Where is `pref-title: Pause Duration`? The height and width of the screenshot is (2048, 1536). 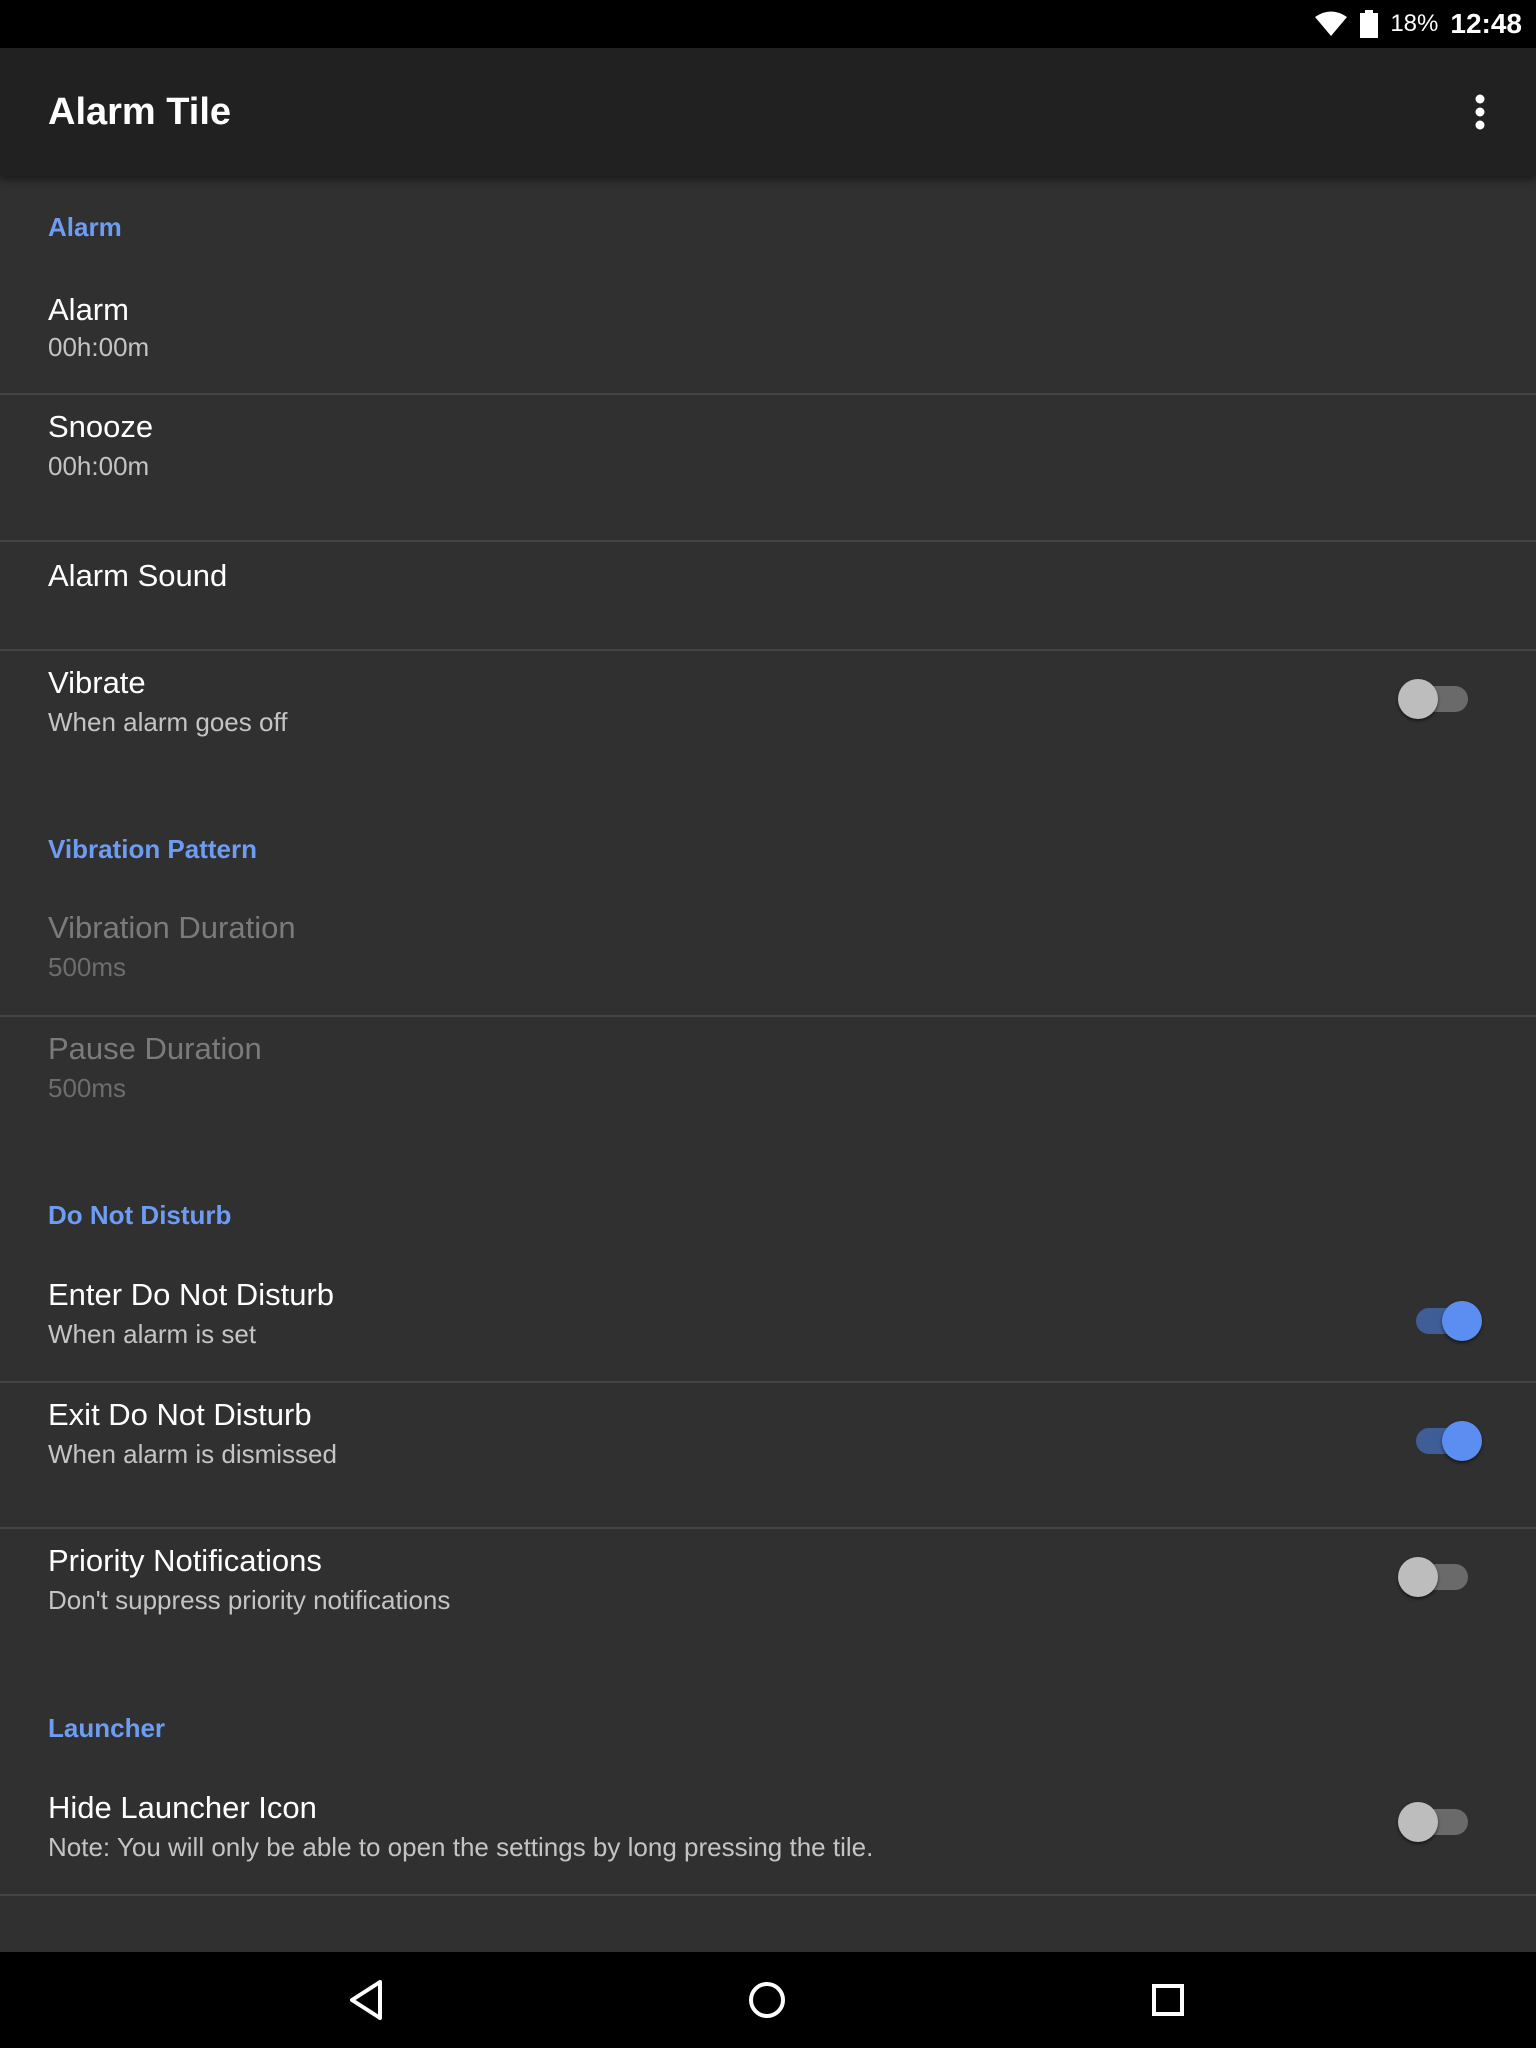 pref-title: Pause Duration is located at coordinates (155, 1048).